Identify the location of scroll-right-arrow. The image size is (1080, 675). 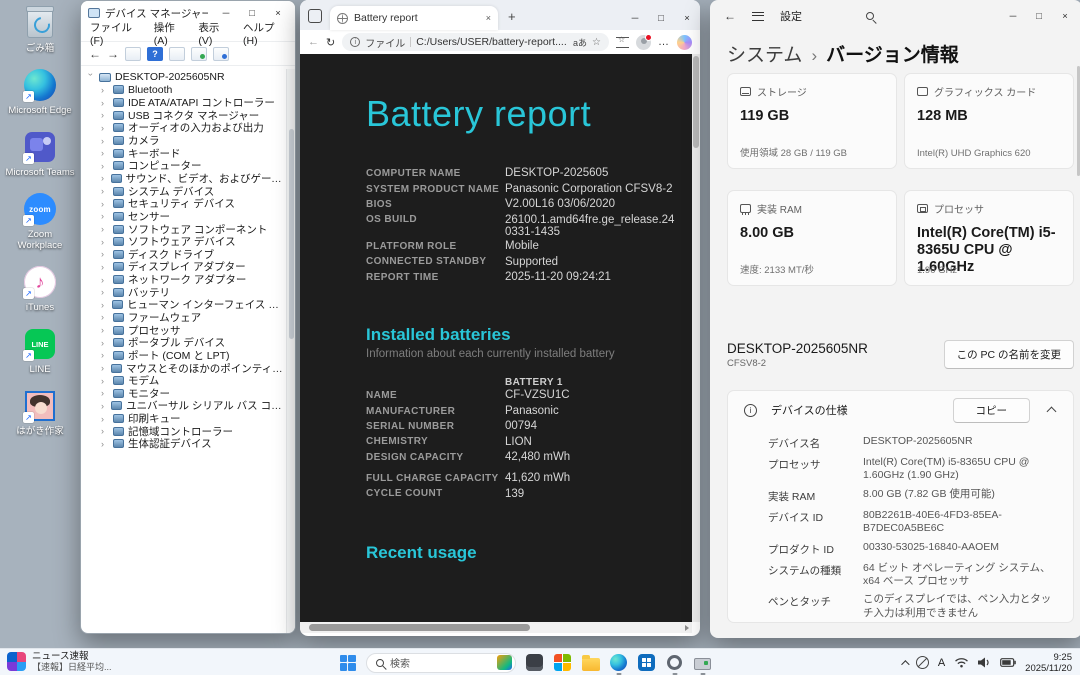
(687, 628).